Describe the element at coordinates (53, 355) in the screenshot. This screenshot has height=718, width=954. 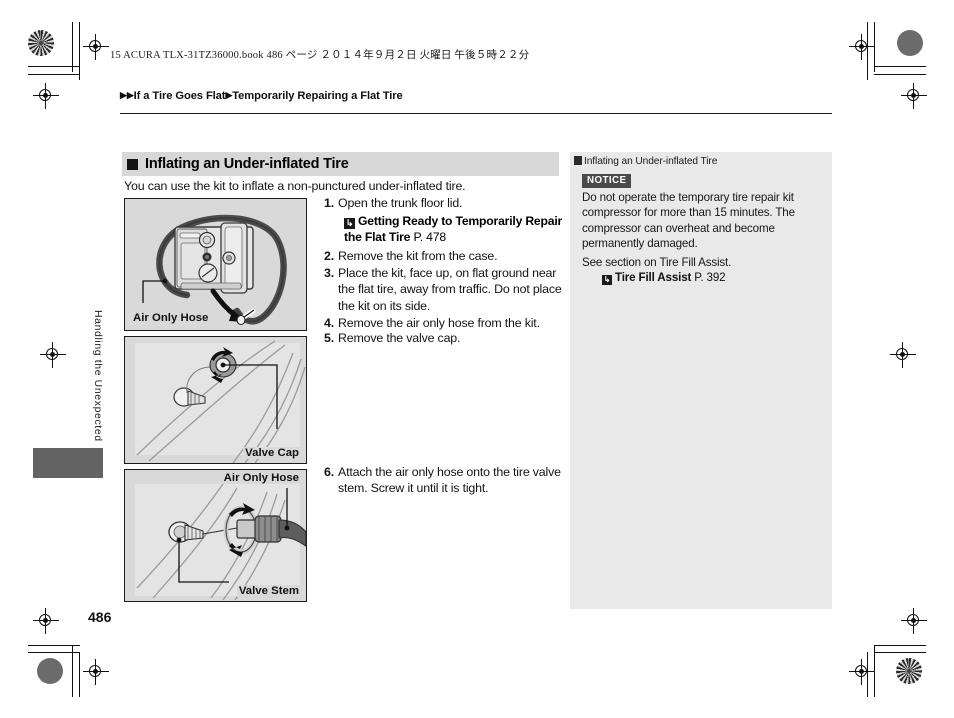
I see `registration-target-mid-left` at that location.